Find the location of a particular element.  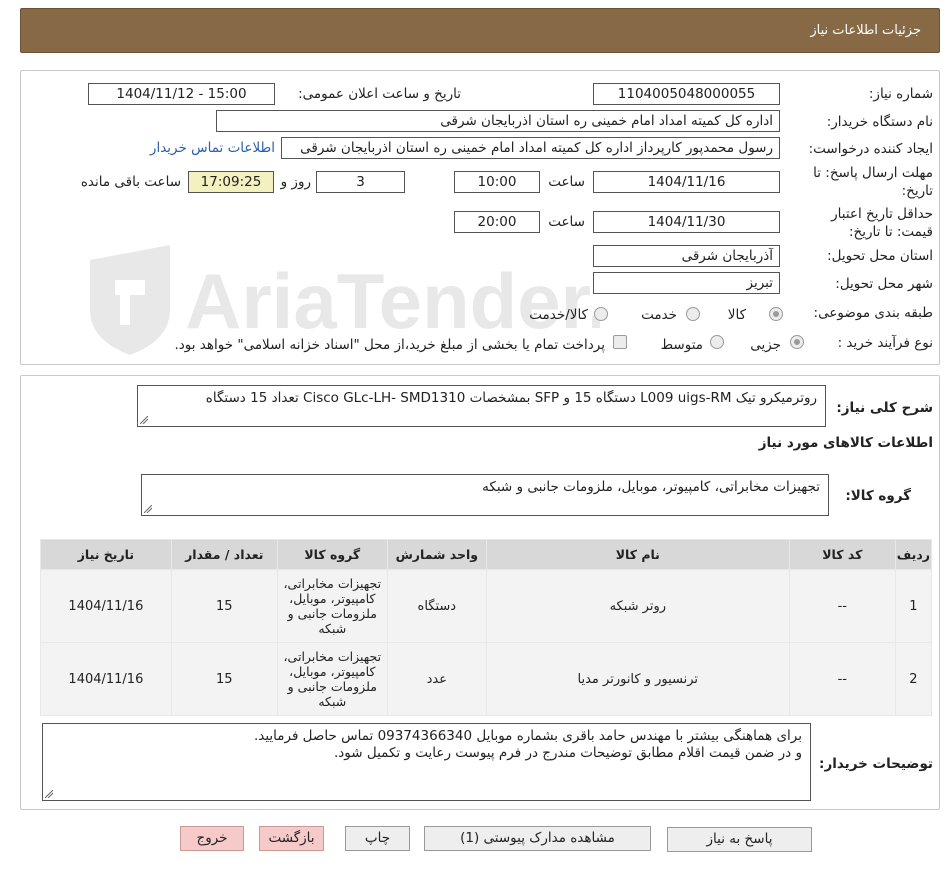

need-number-label: شماره نیاز: is located at coordinates (900, 94).